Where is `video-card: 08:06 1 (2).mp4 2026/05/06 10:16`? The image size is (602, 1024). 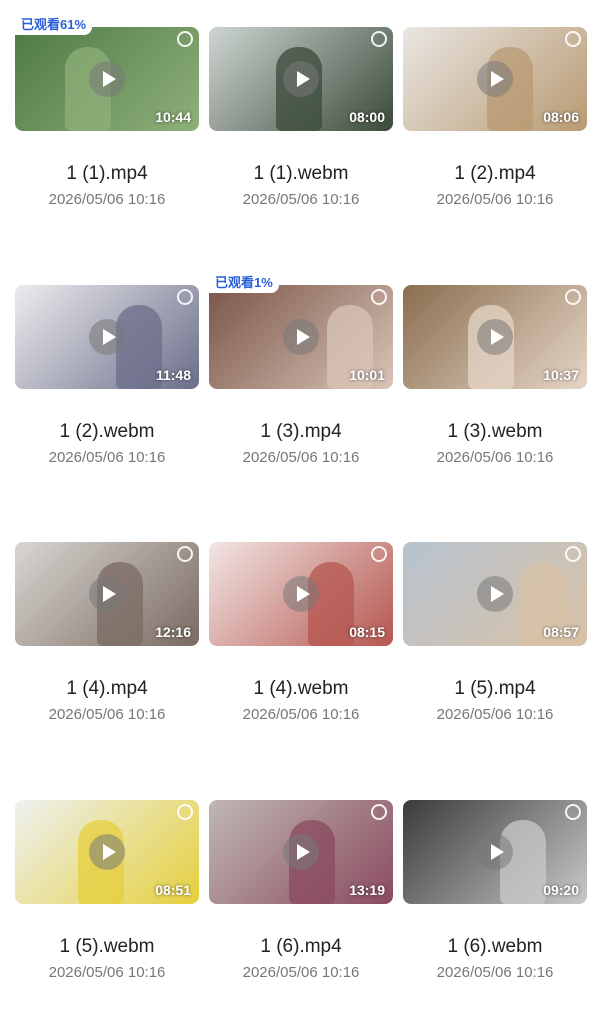 video-card: 08:06 1 (2).mp4 2026/05/06 10:16 is located at coordinates (495, 139).